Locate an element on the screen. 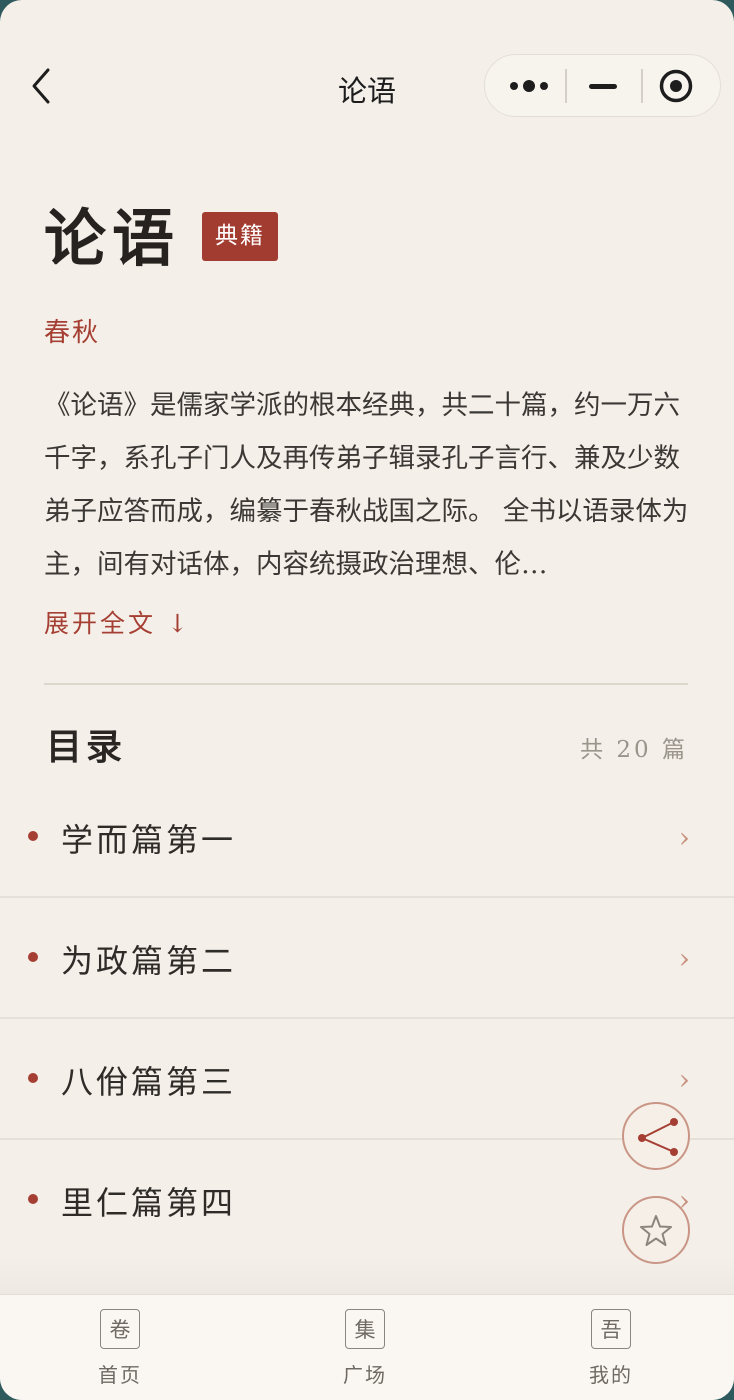 Image resolution: width=734 pixels, height=1400 pixels. section-divider is located at coordinates (366, 684).